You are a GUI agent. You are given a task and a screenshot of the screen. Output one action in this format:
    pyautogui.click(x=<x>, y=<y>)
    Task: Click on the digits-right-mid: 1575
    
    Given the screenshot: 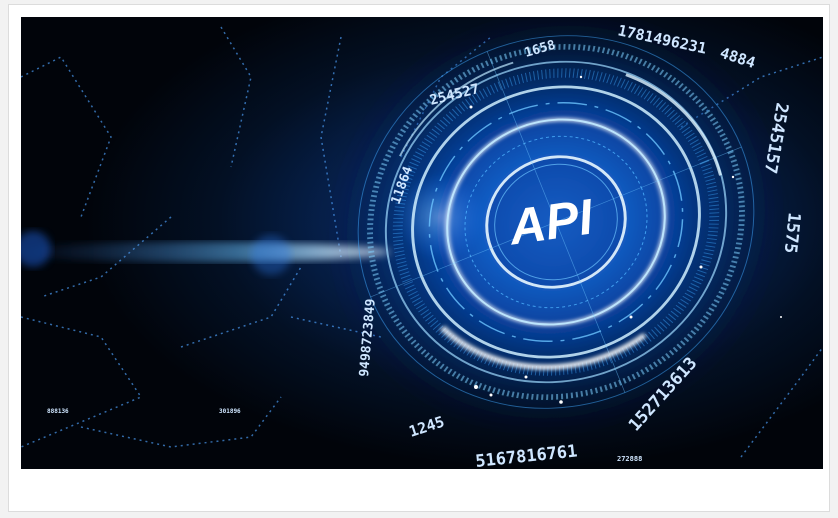 What is the action you would take?
    pyautogui.click(x=792, y=232)
    